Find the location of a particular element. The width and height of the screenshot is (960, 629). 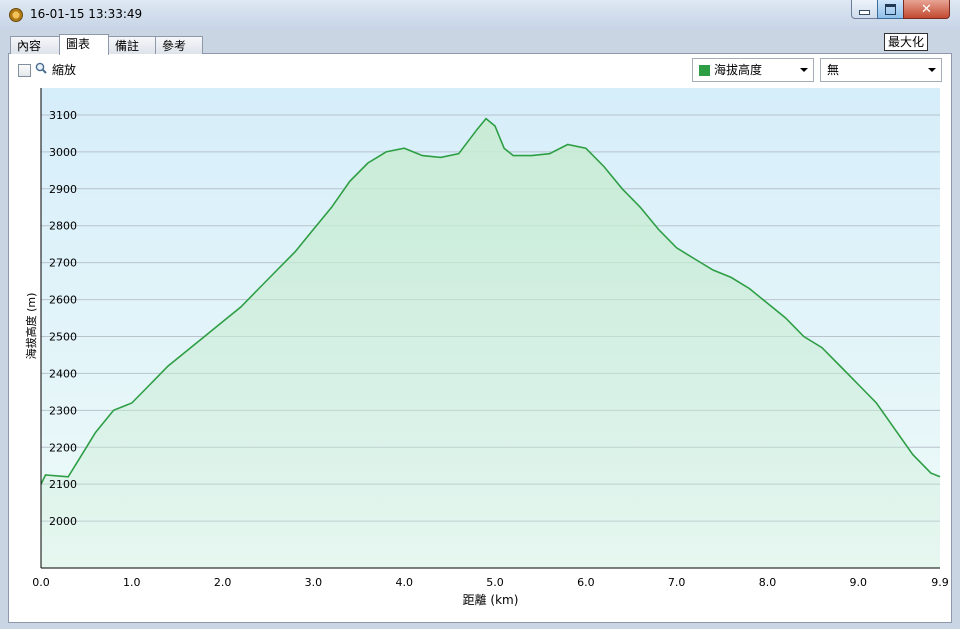

x-tick-label: 1.0 is located at coordinates (132, 582).